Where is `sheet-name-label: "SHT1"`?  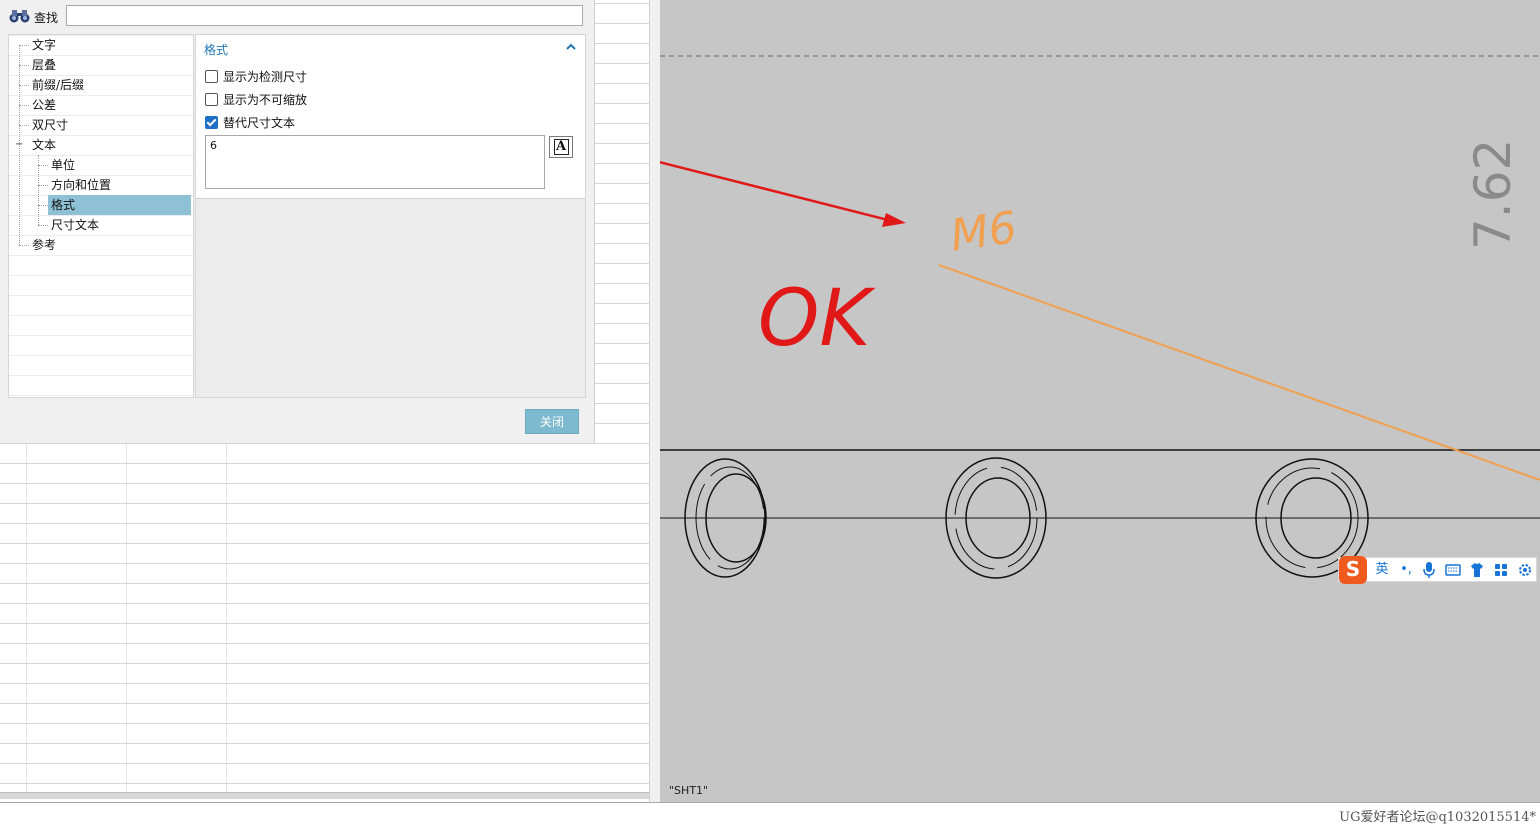 sheet-name-label: "SHT1" is located at coordinates (689, 790).